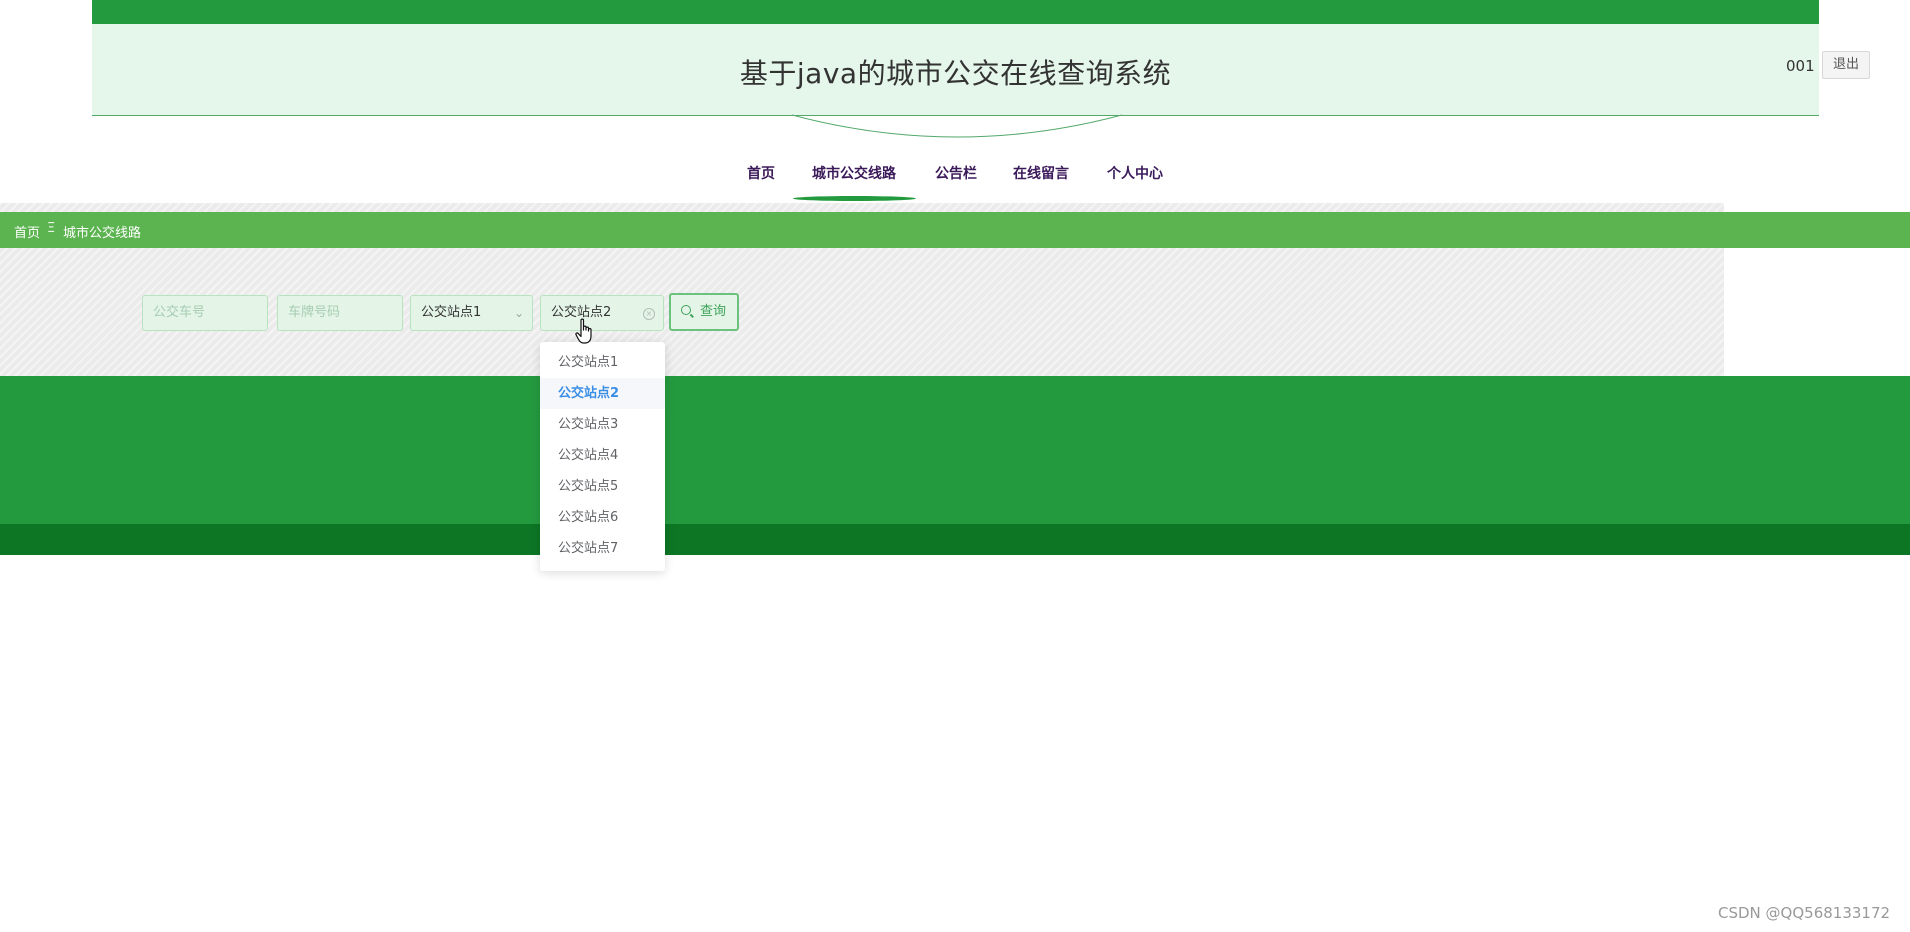 This screenshot has width=1910, height=932. Describe the element at coordinates (955, 73) in the screenshot. I see `site-title: 基于java的城市公交在线查询系统` at that location.